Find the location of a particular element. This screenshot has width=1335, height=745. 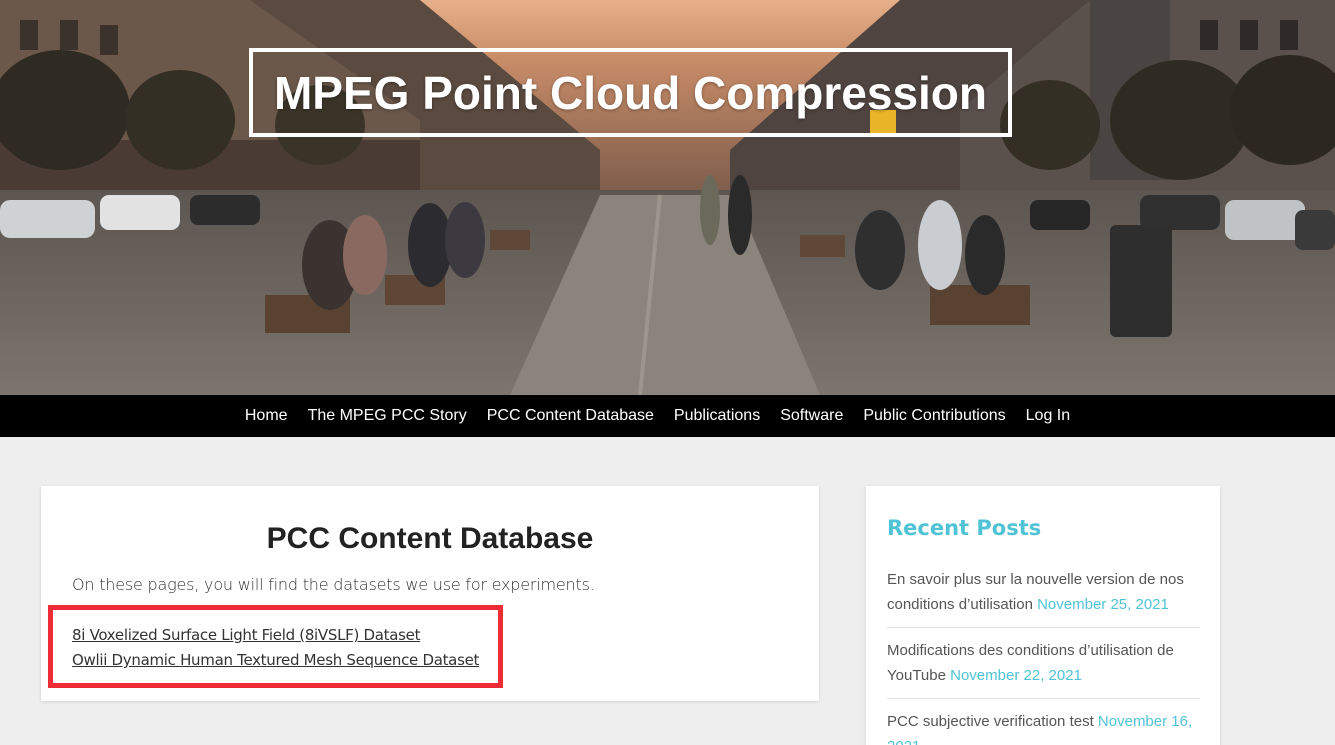

recent-posts-heading: Recent Posts is located at coordinates (964, 528).